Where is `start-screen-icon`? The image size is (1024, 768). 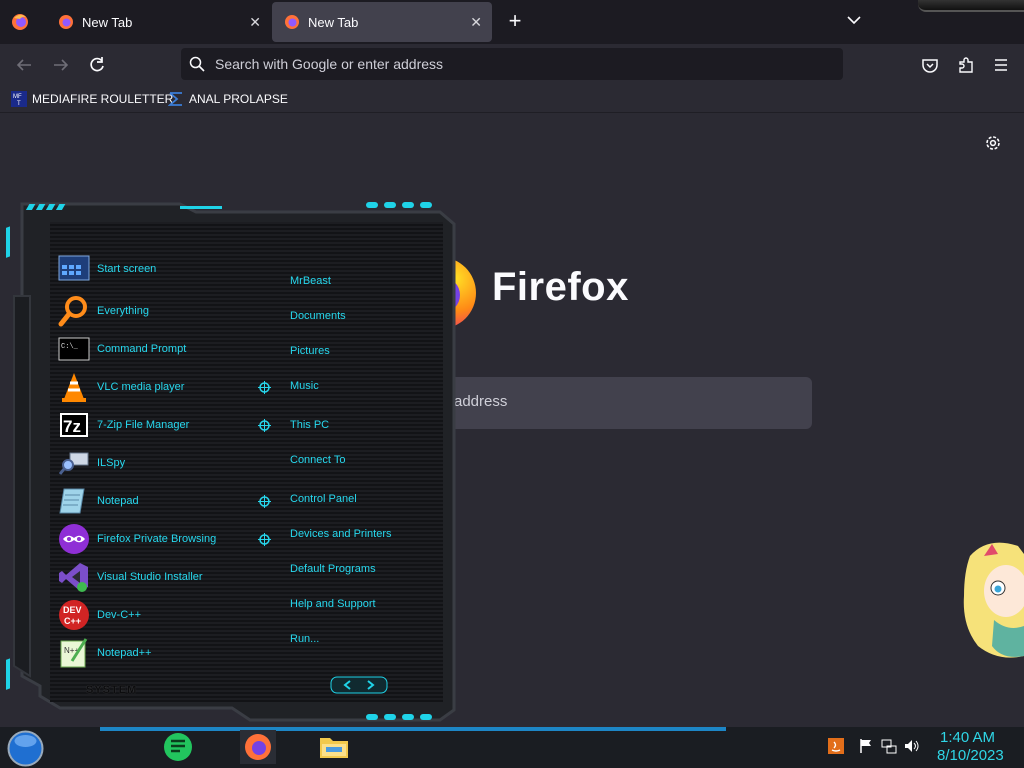
start-screen-icon is located at coordinates (74, 268).